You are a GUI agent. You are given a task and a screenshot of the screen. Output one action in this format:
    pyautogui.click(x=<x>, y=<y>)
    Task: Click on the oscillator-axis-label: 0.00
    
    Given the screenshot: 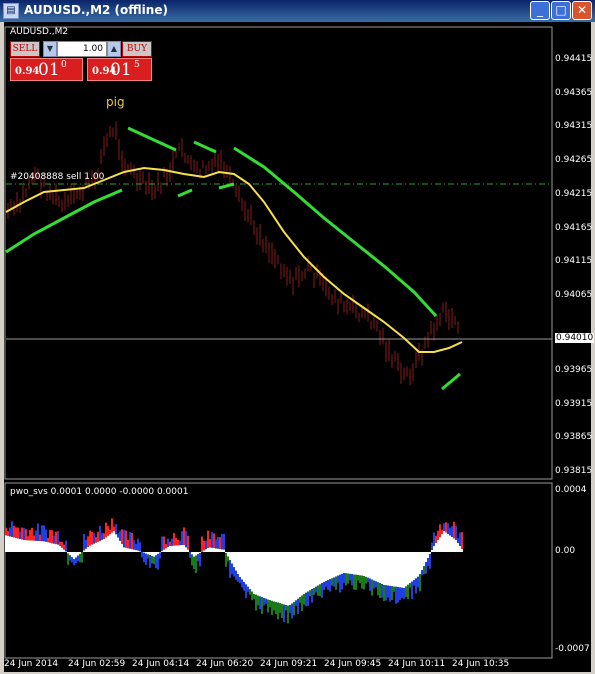 What is the action you would take?
    pyautogui.click(x=565, y=551)
    